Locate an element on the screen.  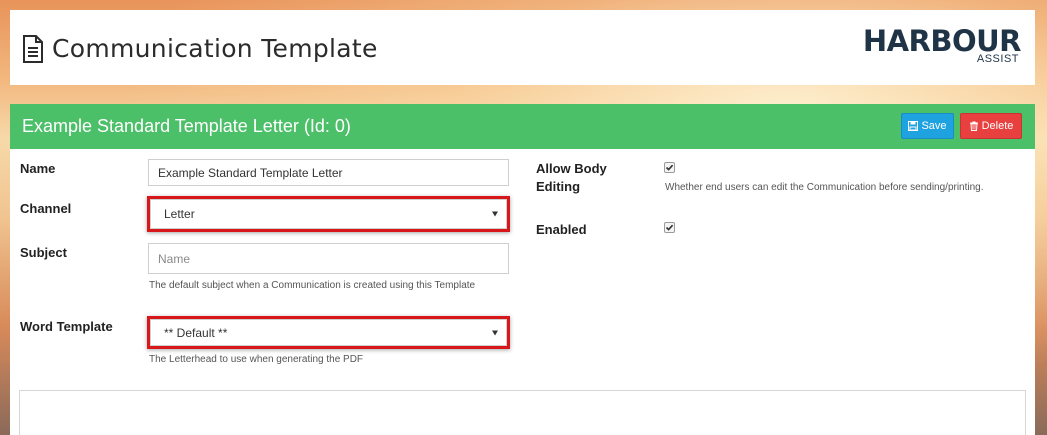
name-input: Example Standard Template Letter is located at coordinates (328, 172).